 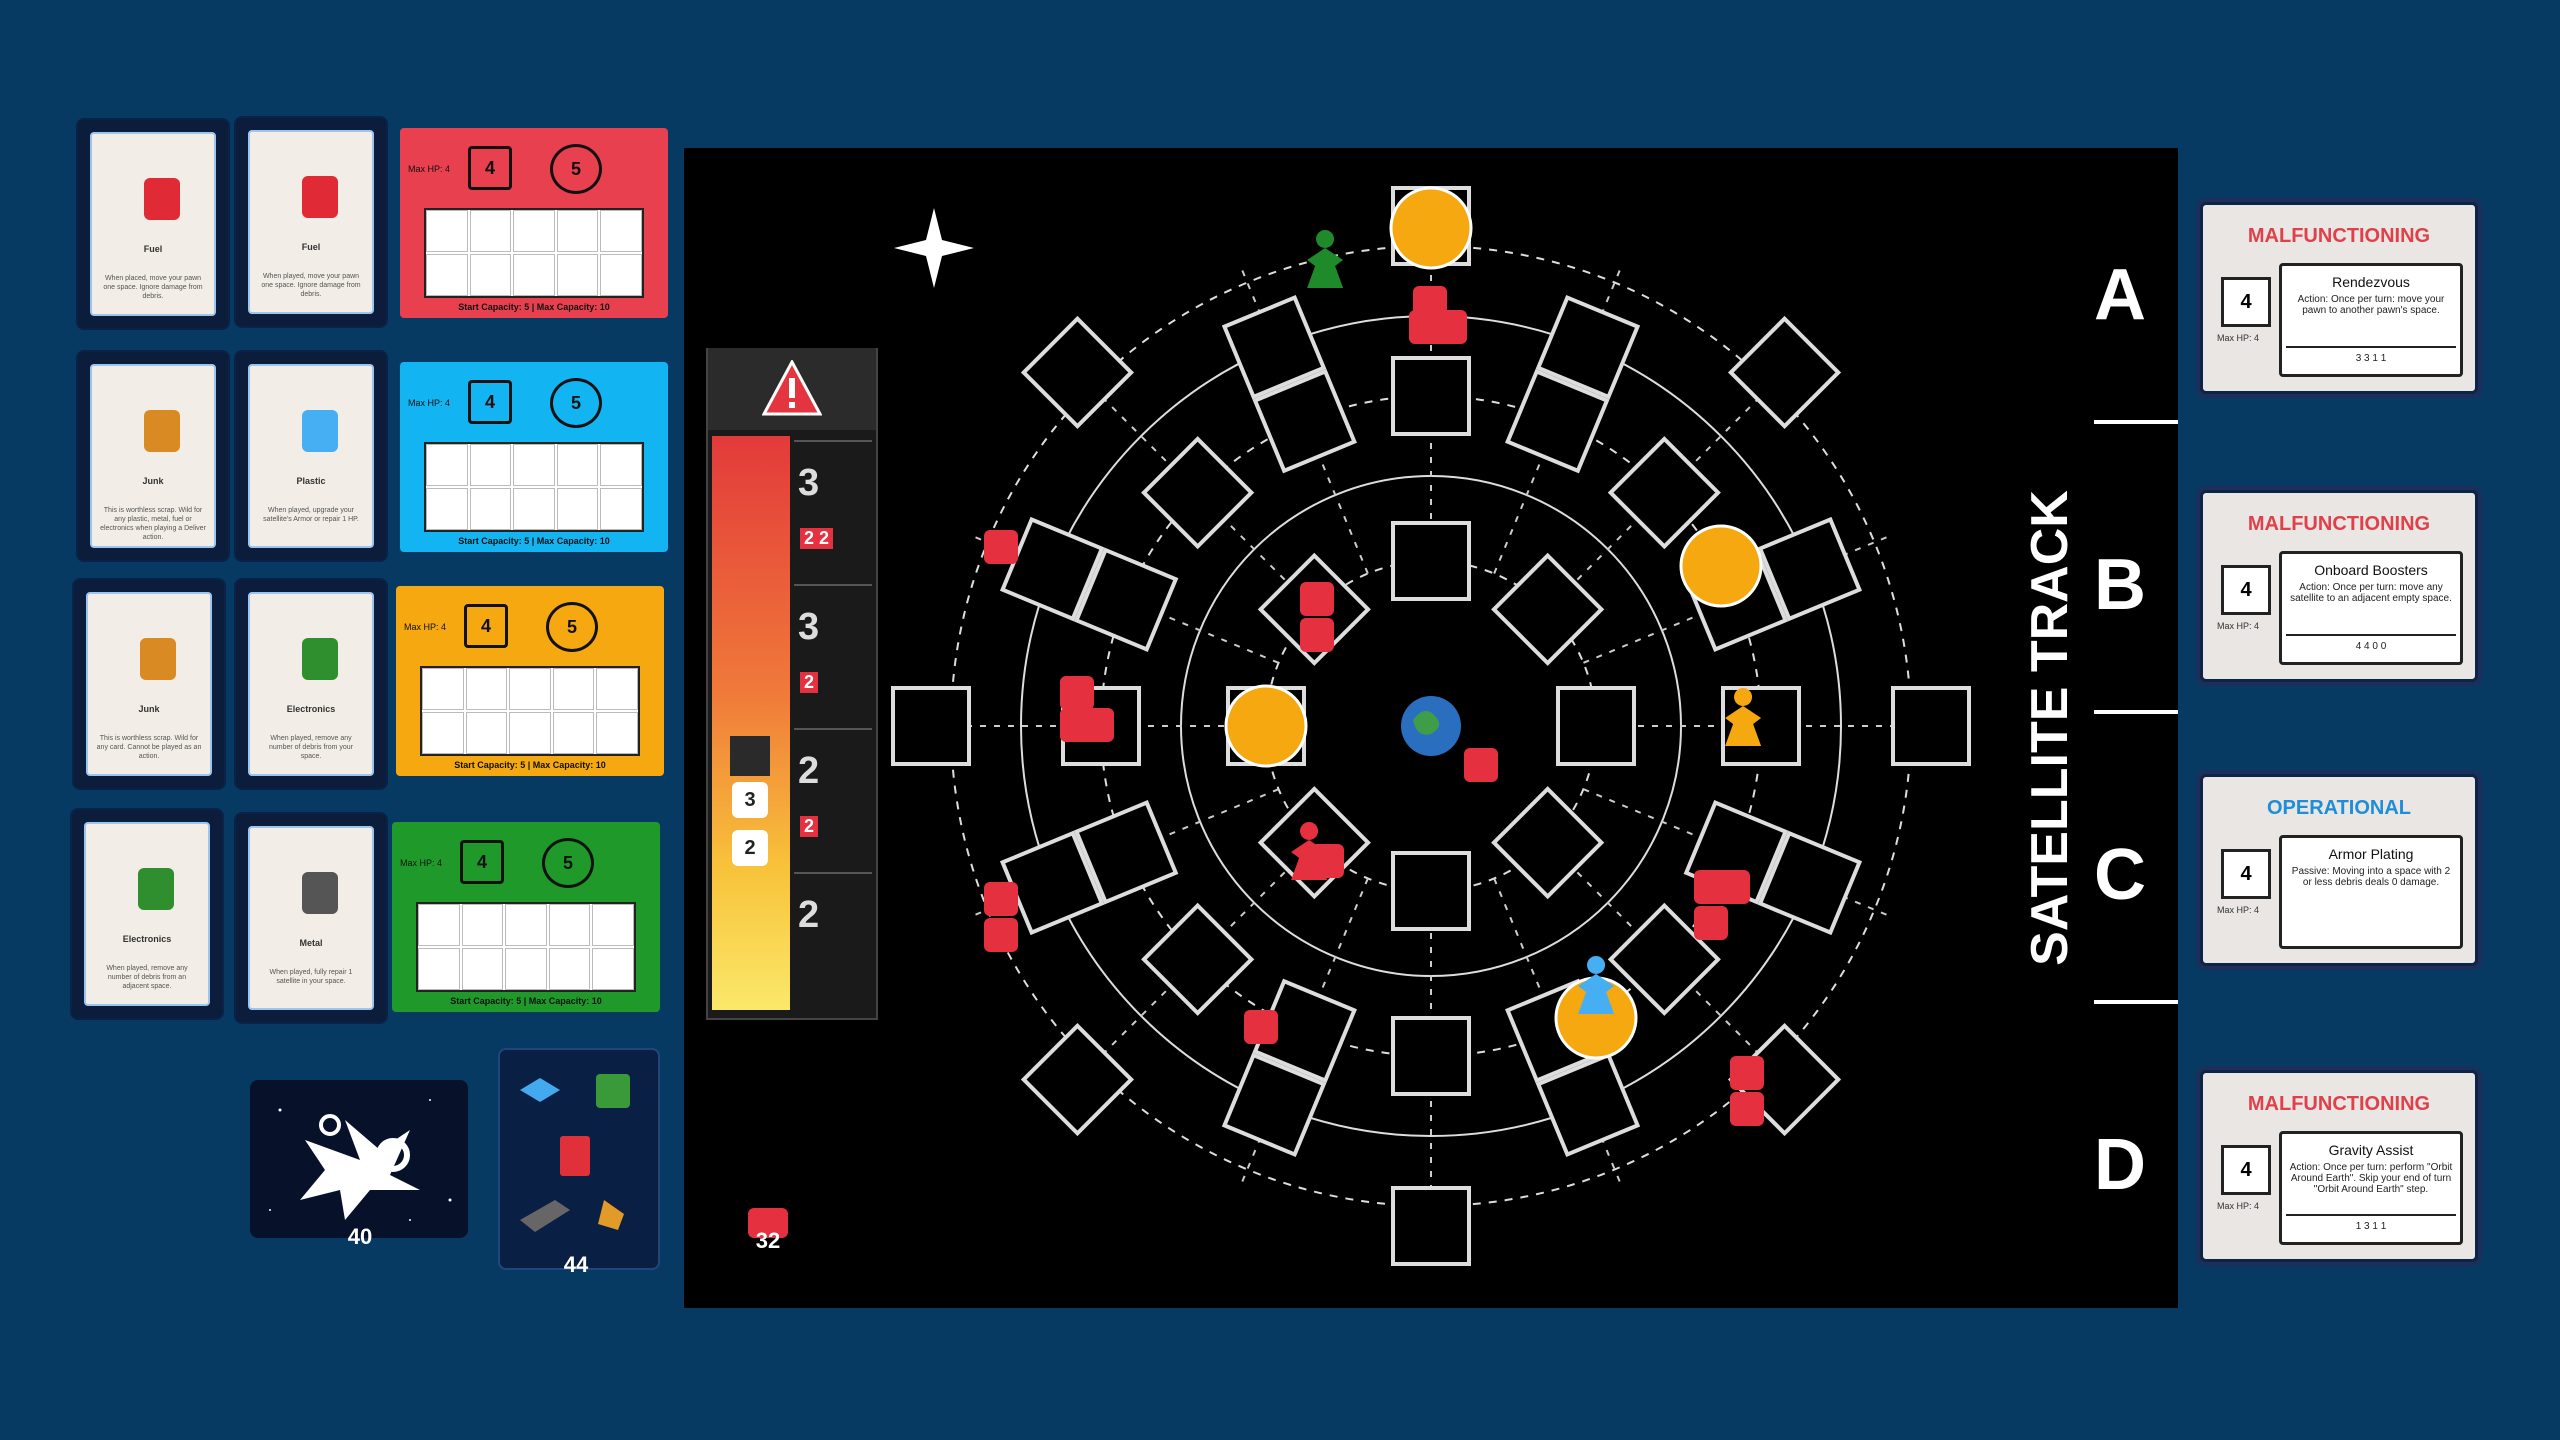 I want to click on star-compass-icon, so click(x=934, y=248).